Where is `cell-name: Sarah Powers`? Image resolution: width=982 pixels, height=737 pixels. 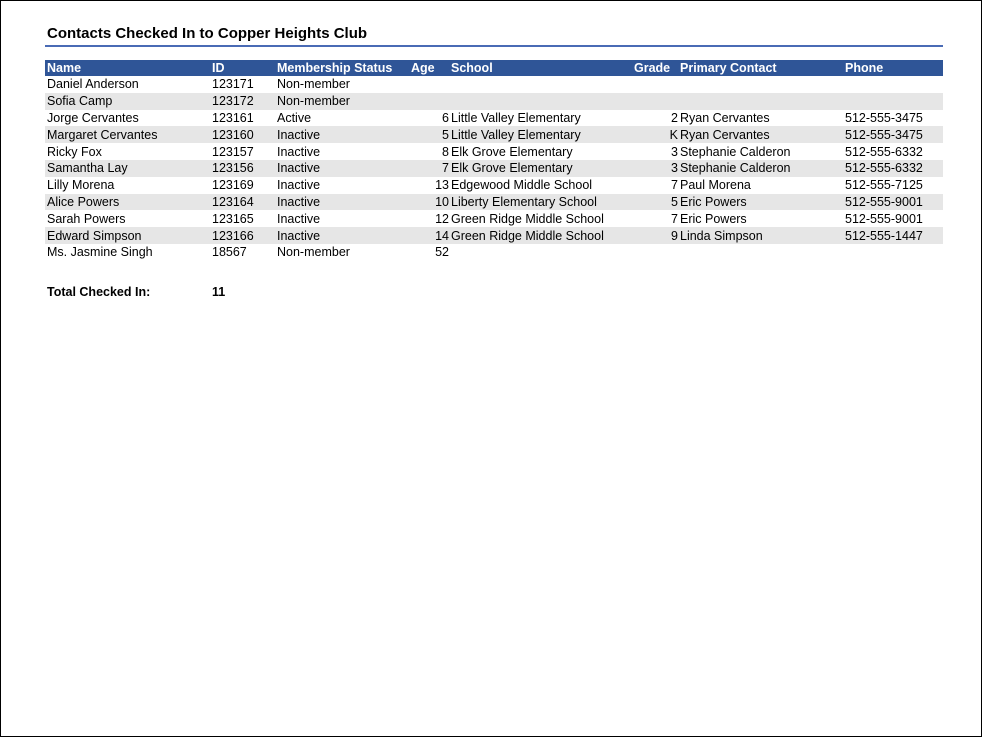 cell-name: Sarah Powers is located at coordinates (86, 218).